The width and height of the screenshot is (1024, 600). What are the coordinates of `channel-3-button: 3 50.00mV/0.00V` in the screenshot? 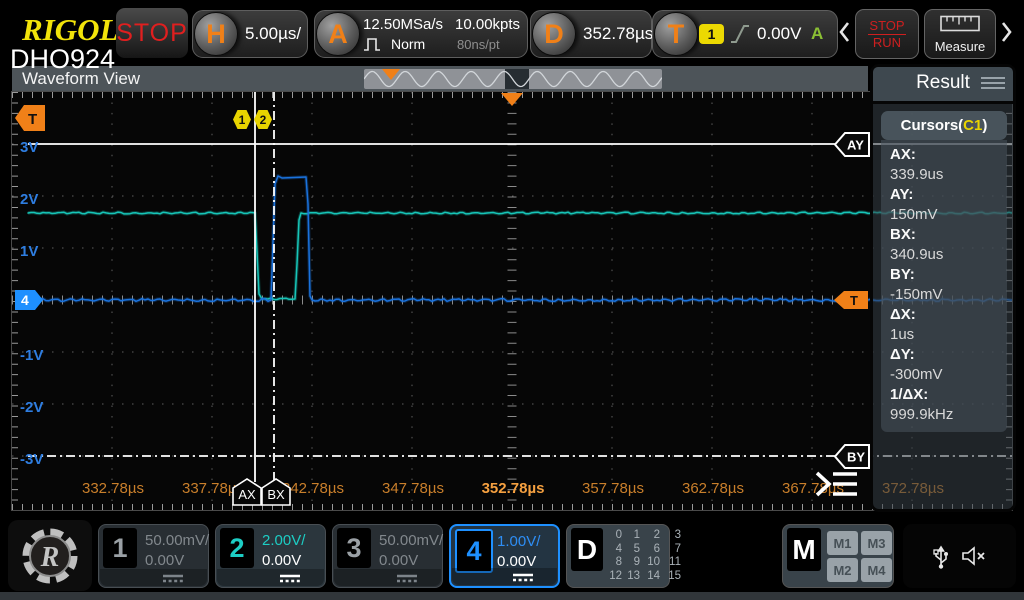 It's located at (387, 556).